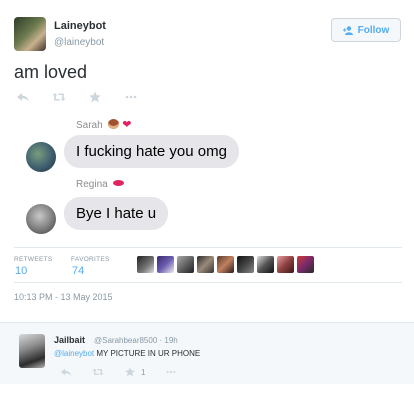  I want to click on reply-mention: @laineybot, so click(74, 353).